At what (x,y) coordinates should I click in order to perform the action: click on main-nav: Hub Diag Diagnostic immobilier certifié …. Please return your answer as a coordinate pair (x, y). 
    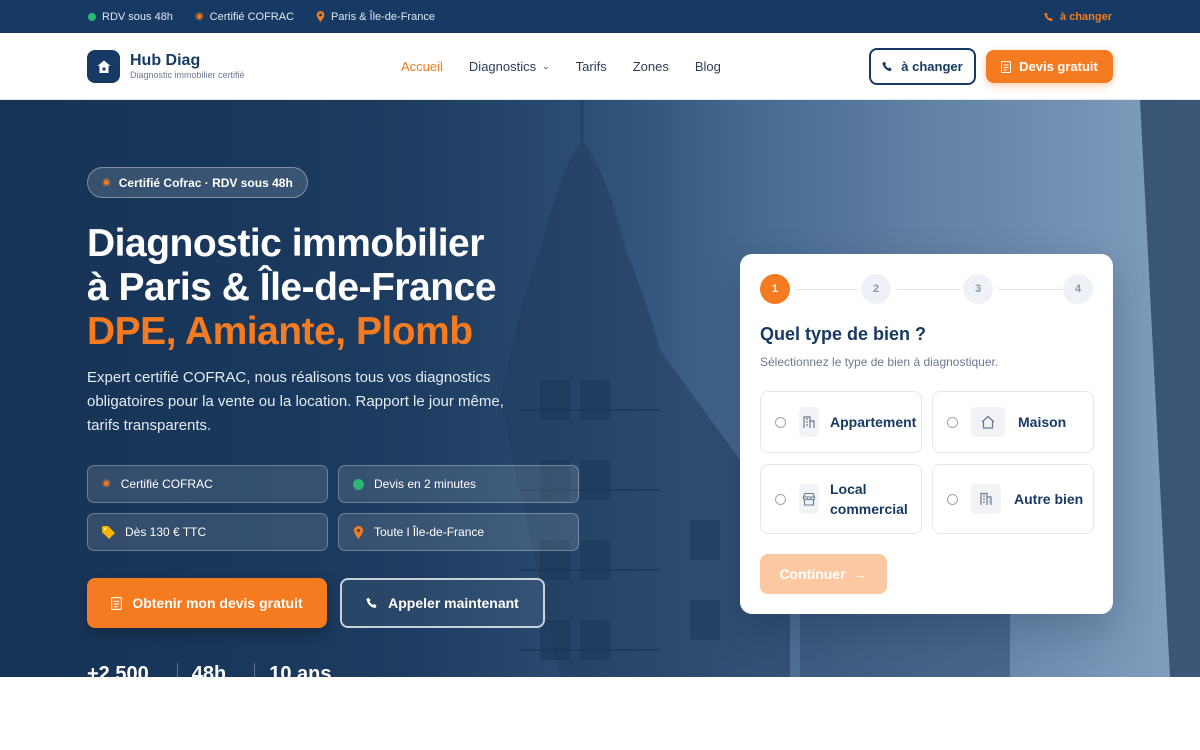
    Looking at the image, I should click on (600, 66).